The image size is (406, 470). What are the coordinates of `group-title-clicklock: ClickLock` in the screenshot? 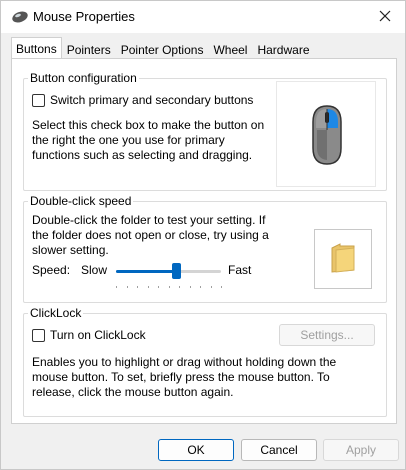 It's located at (56, 313).